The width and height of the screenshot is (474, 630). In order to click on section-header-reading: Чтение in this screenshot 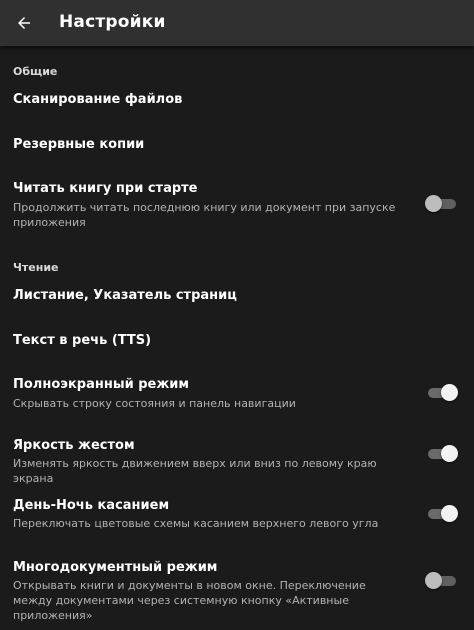, I will do `click(36, 267)`.